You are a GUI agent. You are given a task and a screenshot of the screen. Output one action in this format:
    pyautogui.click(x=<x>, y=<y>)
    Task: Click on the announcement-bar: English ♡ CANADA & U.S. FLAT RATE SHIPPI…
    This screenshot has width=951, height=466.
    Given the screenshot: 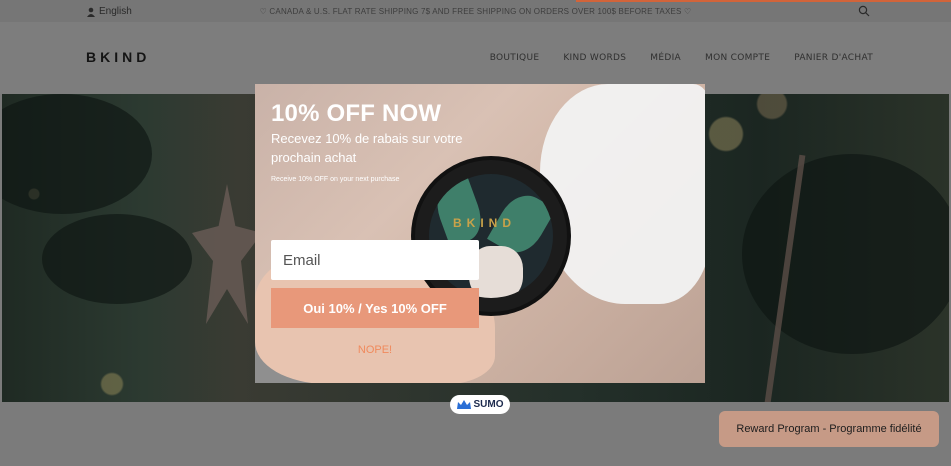 What is the action you would take?
    pyautogui.click(x=475, y=11)
    